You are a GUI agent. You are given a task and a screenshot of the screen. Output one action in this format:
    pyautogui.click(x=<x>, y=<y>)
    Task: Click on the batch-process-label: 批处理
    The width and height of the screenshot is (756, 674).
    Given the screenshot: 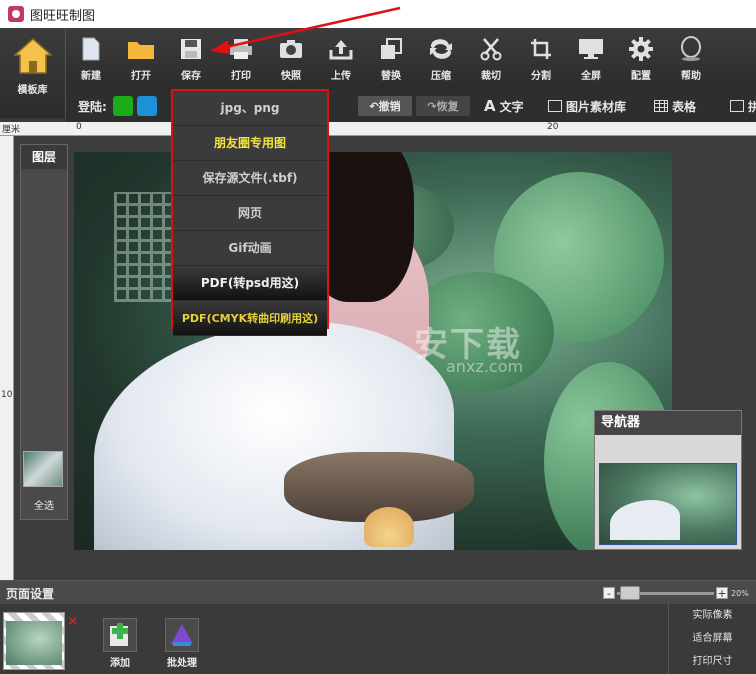 What is the action you would take?
    pyautogui.click(x=182, y=663)
    